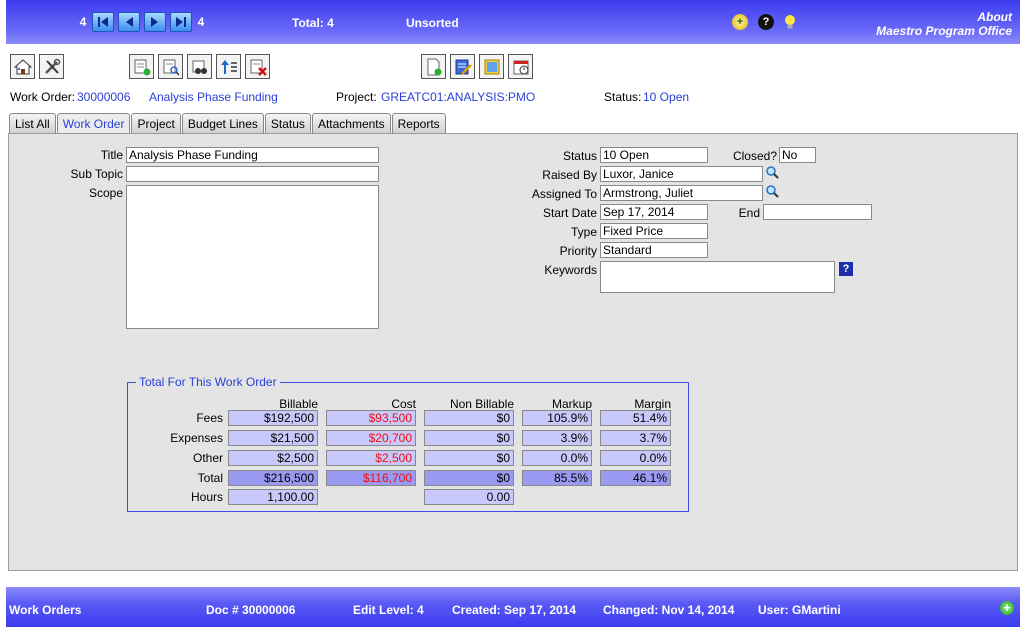 The height and width of the screenshot is (630, 1026). What do you see at coordinates (569, 175) in the screenshot?
I see `raised-by-label: Raised By` at bounding box center [569, 175].